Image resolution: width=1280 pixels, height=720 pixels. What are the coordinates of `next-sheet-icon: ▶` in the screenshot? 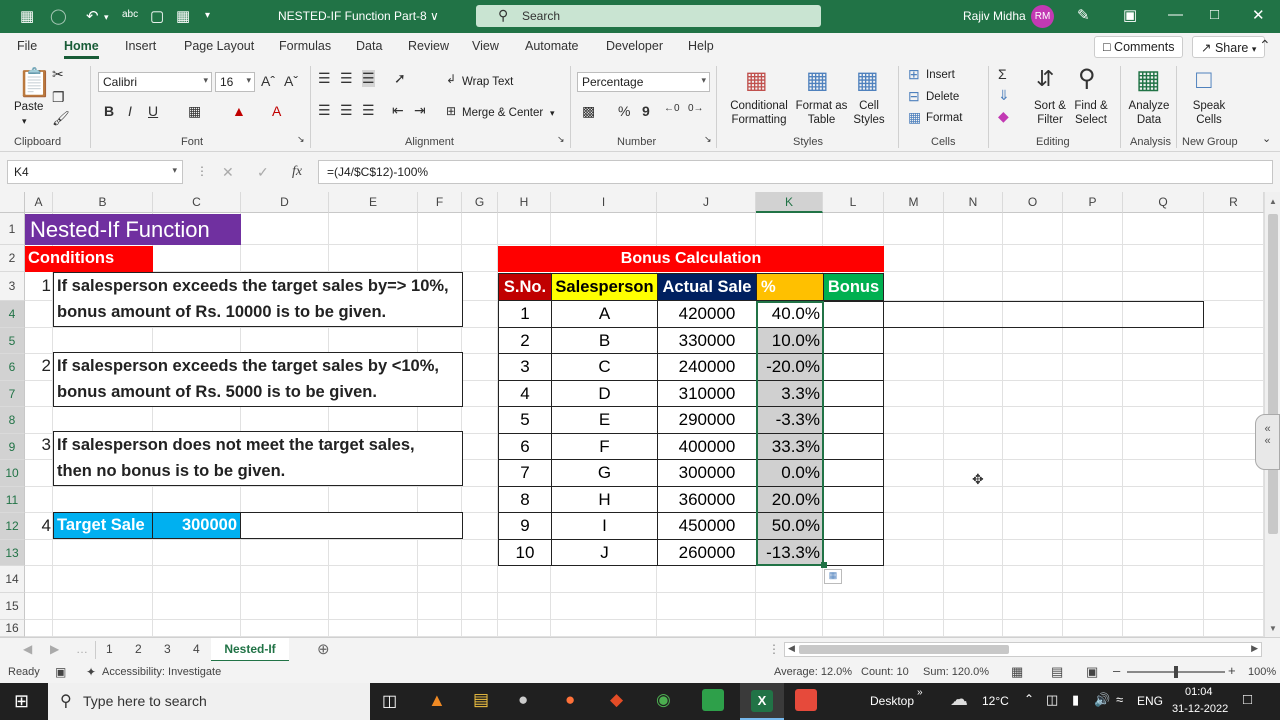 It's located at (54, 649).